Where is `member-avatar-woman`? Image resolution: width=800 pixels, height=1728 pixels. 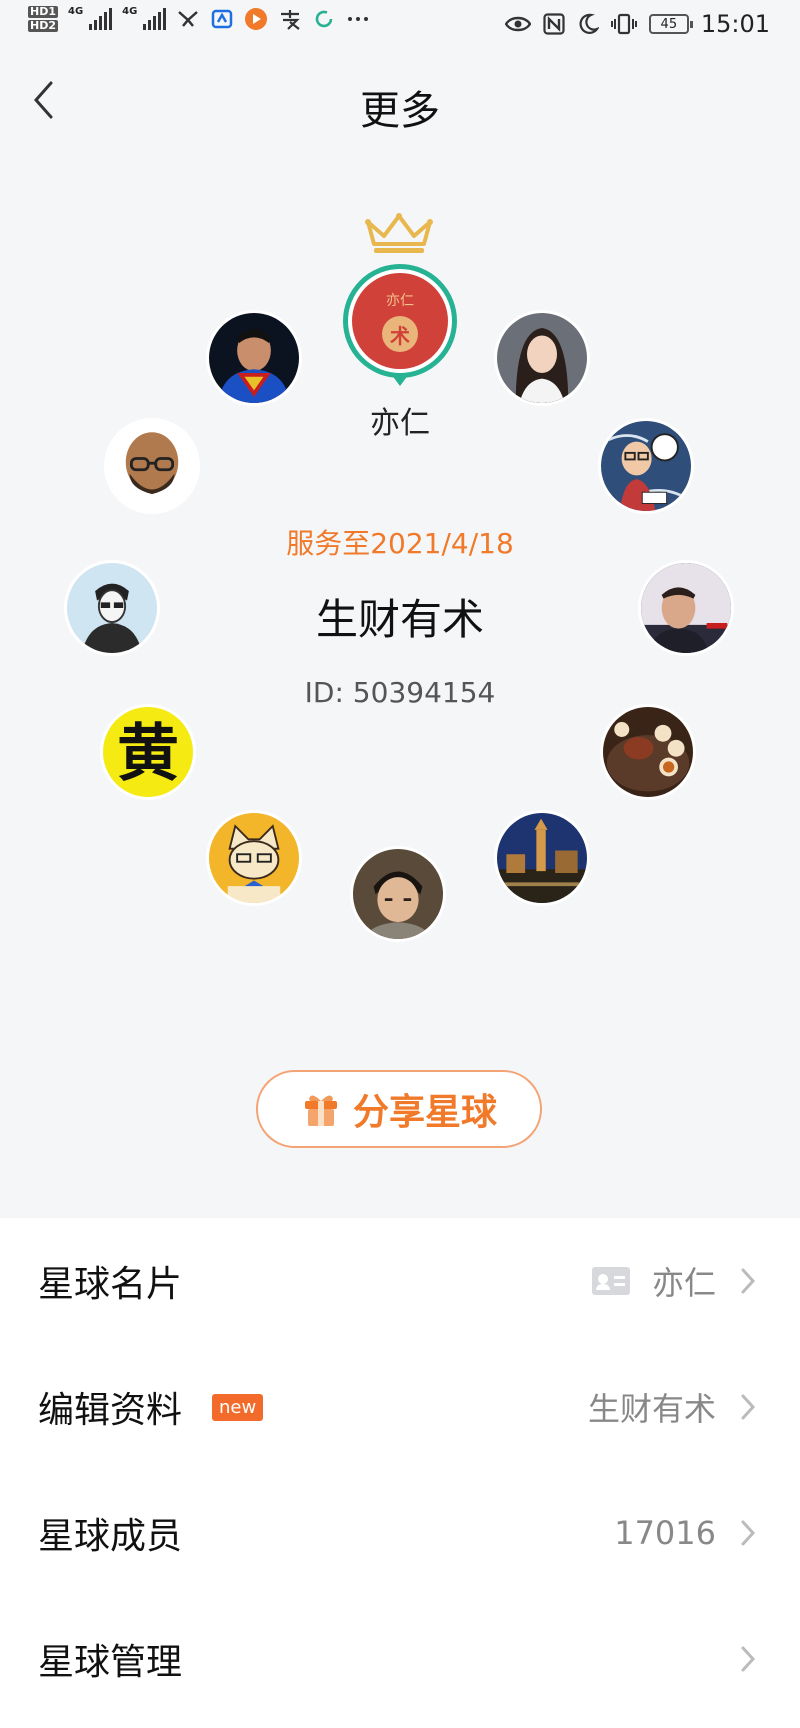
member-avatar-woman is located at coordinates (542, 358).